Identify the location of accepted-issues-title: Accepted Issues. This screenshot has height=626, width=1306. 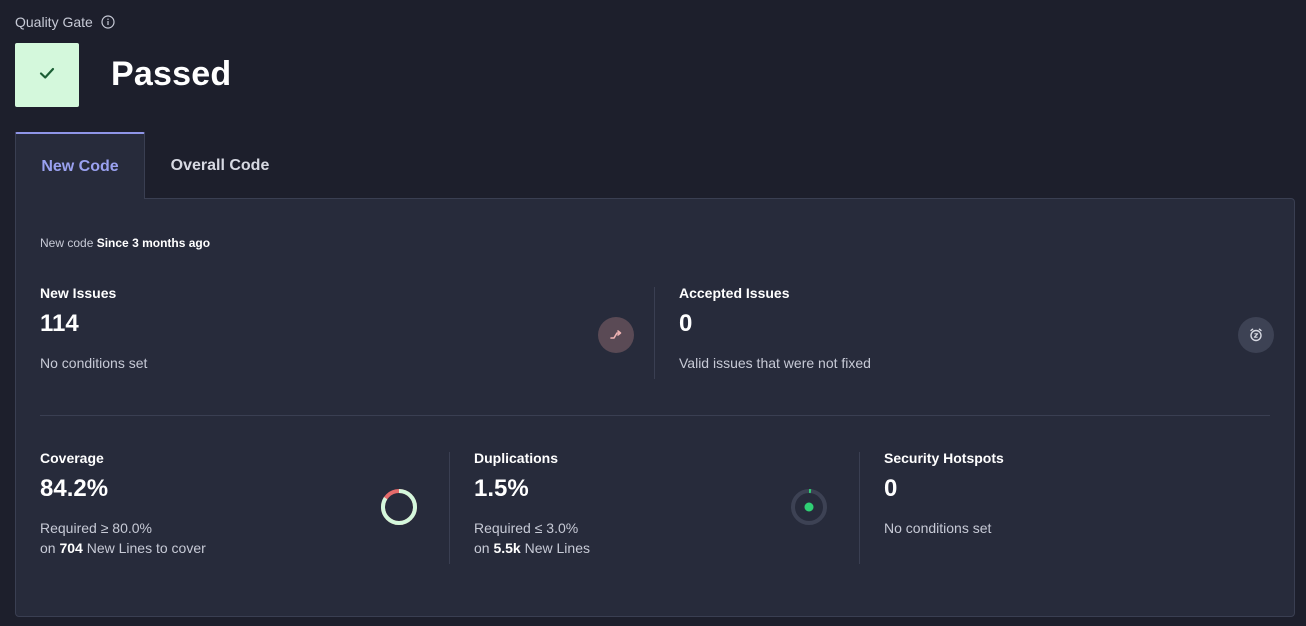
(734, 293).